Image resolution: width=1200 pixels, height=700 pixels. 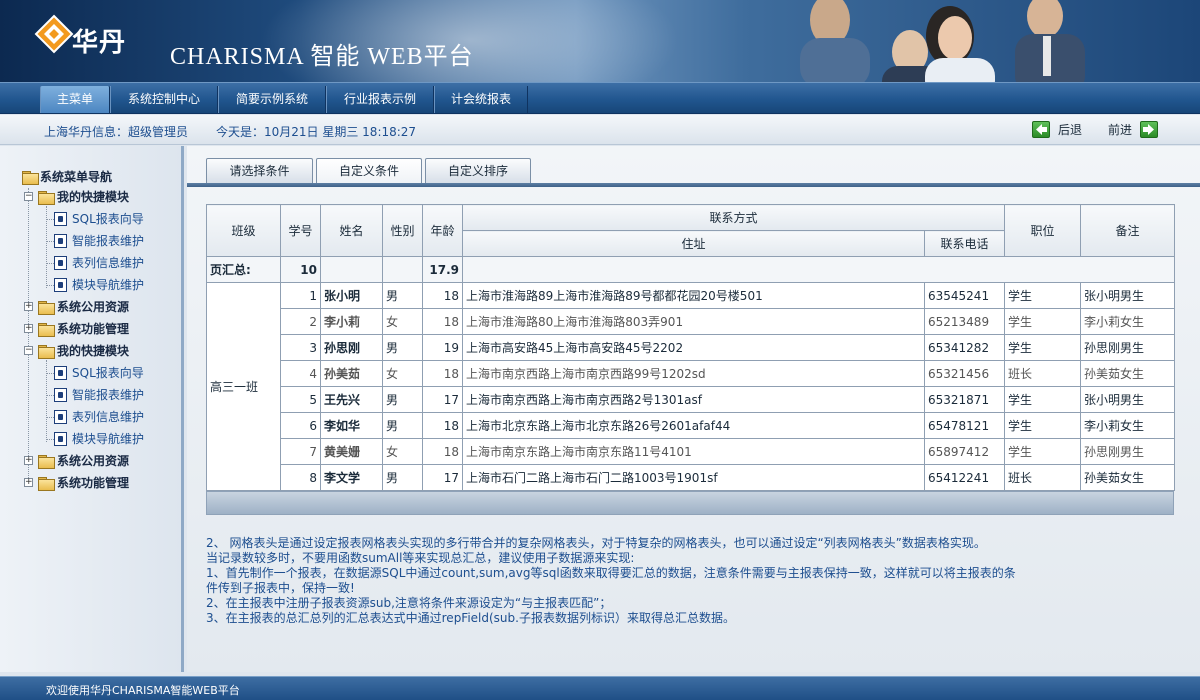 What do you see at coordinates (243, 230) in the screenshot?
I see `header-class: 班级` at bounding box center [243, 230].